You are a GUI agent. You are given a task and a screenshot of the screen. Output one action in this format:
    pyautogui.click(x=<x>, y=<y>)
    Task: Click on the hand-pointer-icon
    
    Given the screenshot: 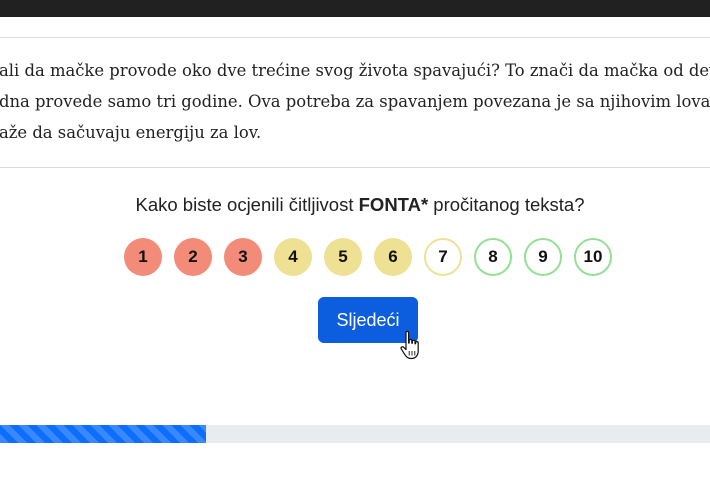 What is the action you would take?
    pyautogui.click(x=409, y=345)
    